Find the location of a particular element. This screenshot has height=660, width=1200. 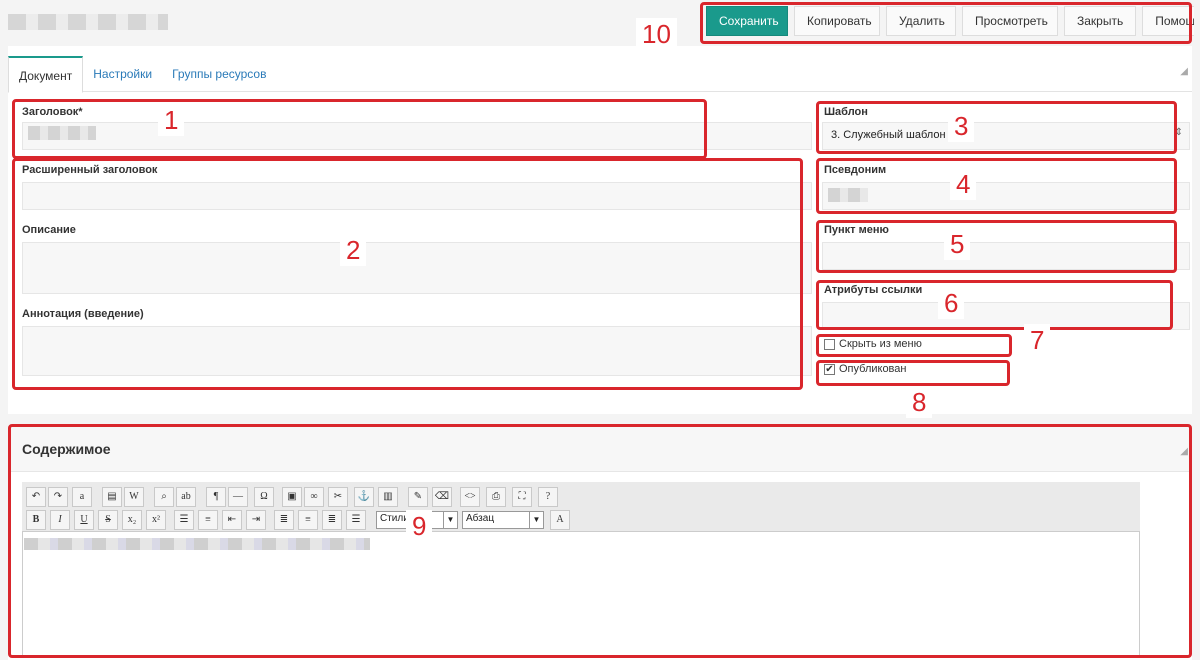

collapse-icon: ◢ is located at coordinates (1184, 71).